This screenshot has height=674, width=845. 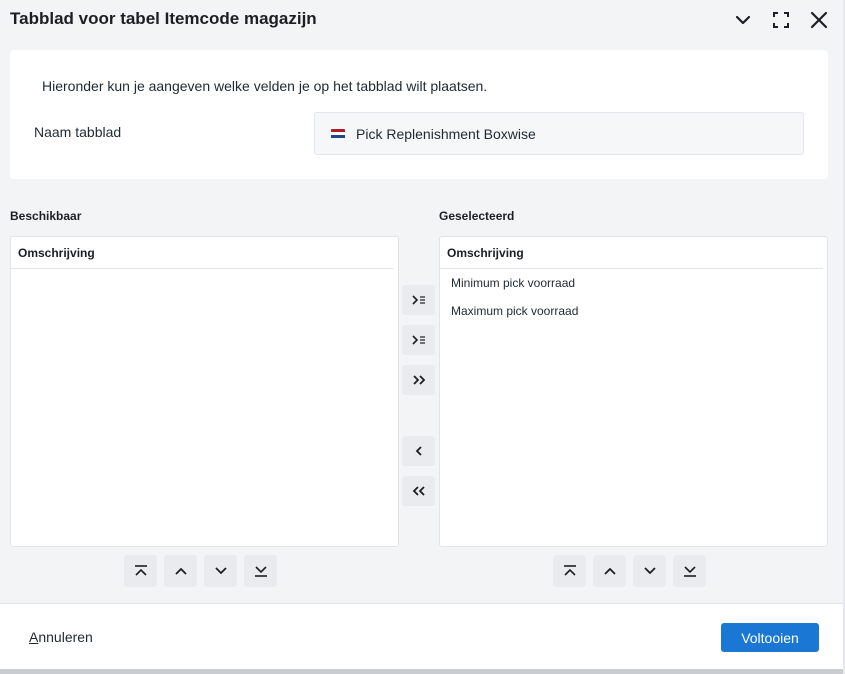 I want to click on move-right-button, so click(x=418, y=340).